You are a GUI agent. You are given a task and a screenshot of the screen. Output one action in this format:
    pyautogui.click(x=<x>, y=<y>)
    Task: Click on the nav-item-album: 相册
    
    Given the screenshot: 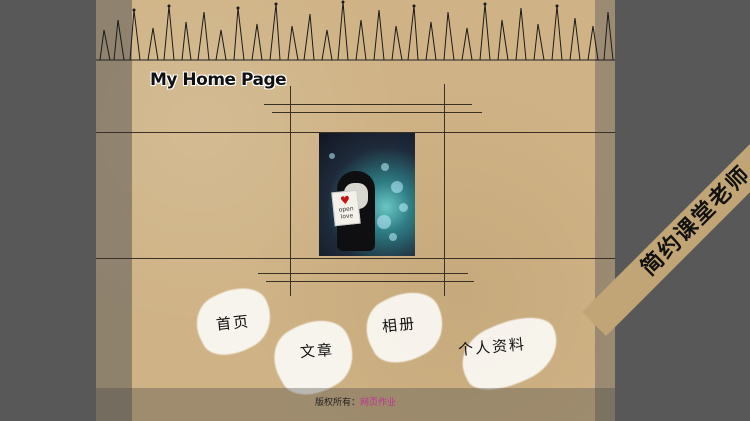 What is the action you would take?
    pyautogui.click(x=399, y=324)
    